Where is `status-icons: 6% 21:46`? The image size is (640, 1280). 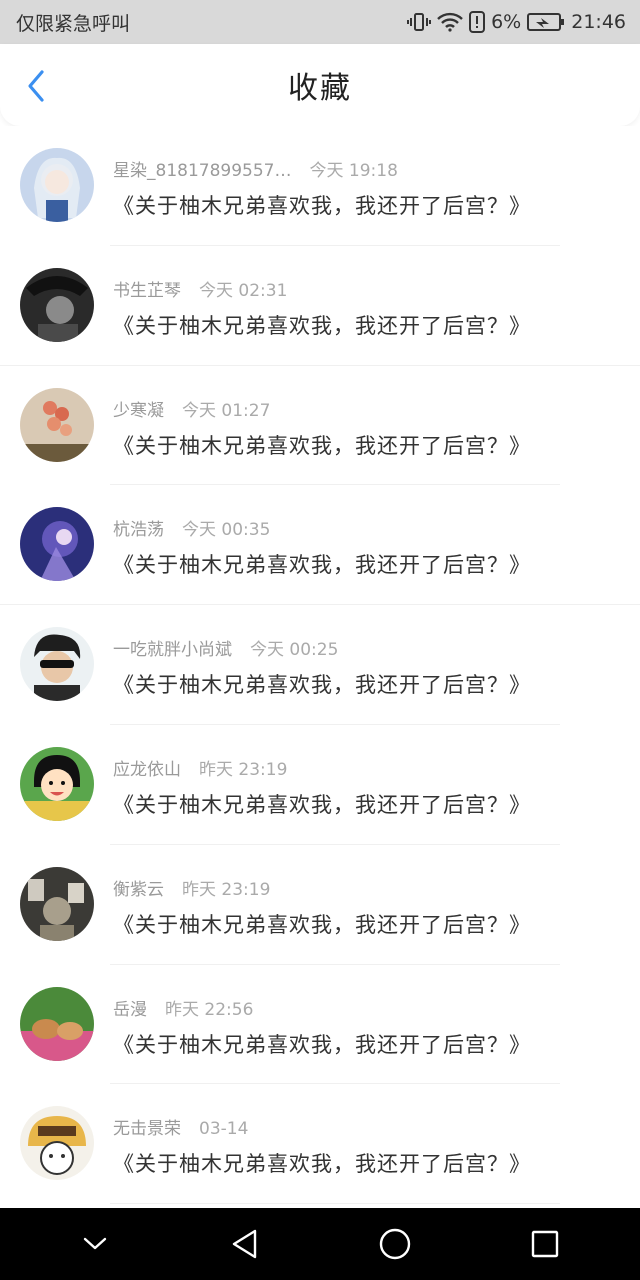 status-icons: 6% 21:46 is located at coordinates (516, 22).